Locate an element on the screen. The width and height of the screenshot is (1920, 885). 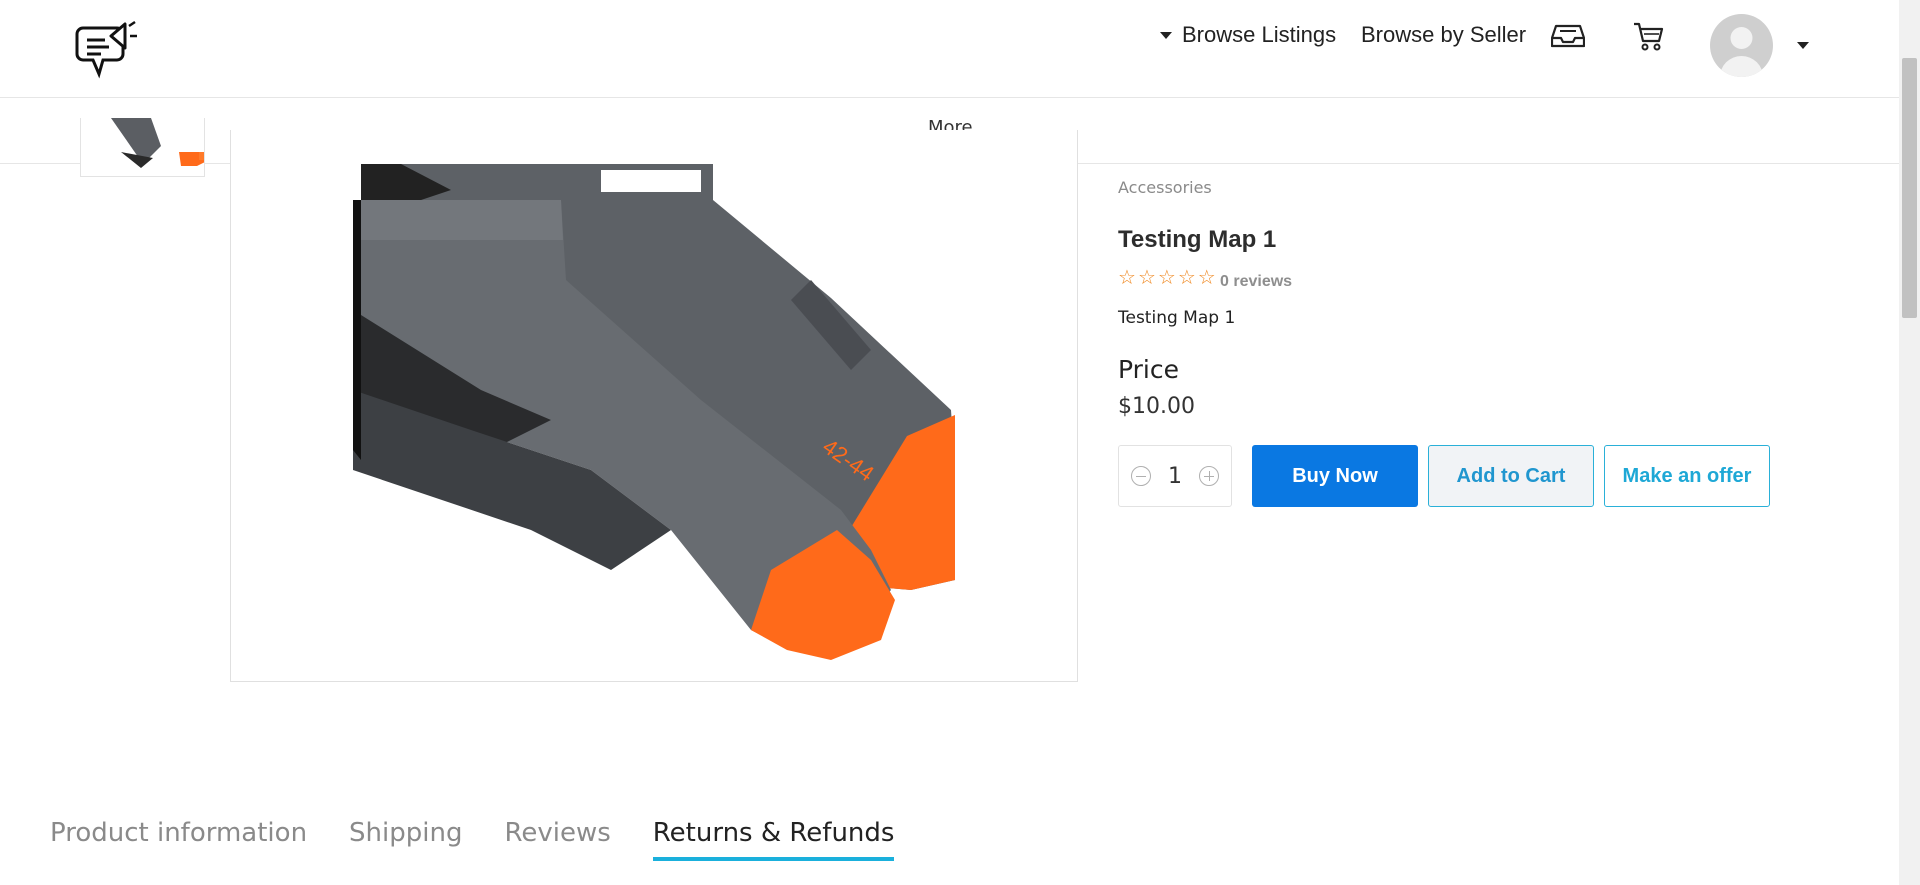
browse-listings-menu: Browse Listings is located at coordinates (1248, 35).